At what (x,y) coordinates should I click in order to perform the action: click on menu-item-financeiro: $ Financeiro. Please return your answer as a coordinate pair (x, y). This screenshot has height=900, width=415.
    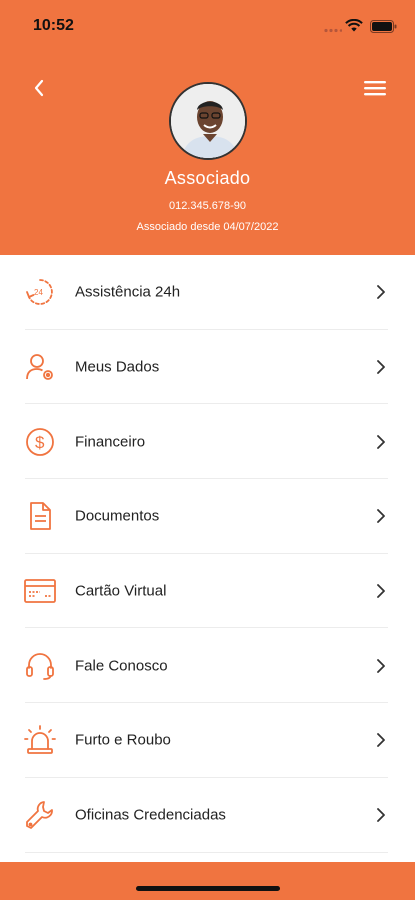
    Looking at the image, I should click on (207, 442).